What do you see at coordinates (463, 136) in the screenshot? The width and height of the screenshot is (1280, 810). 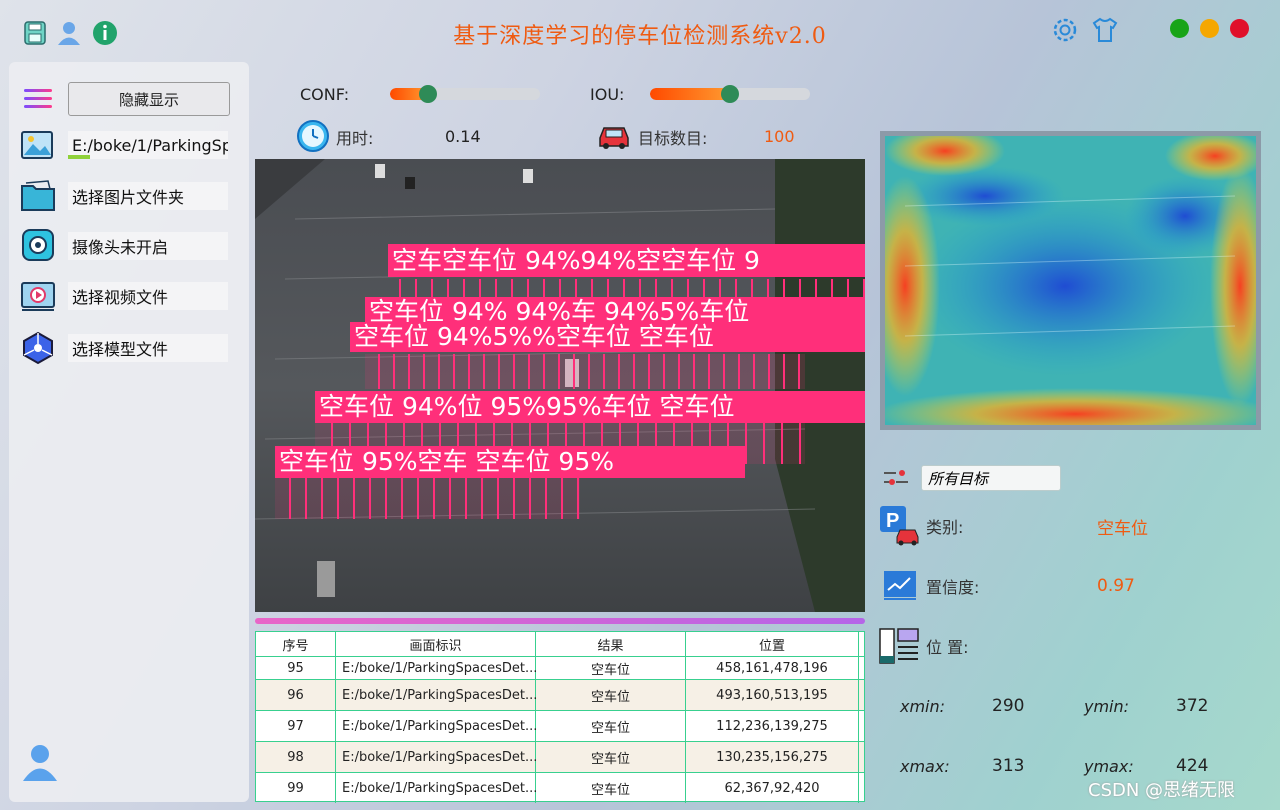 I see `time-value: 0.14` at bounding box center [463, 136].